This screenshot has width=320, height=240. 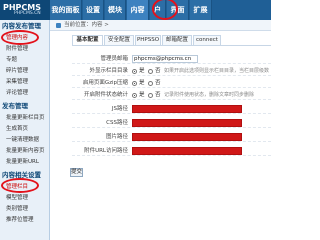 I want to click on attachment-stats-label: 开启附件状态统计, so click(x=105, y=95).